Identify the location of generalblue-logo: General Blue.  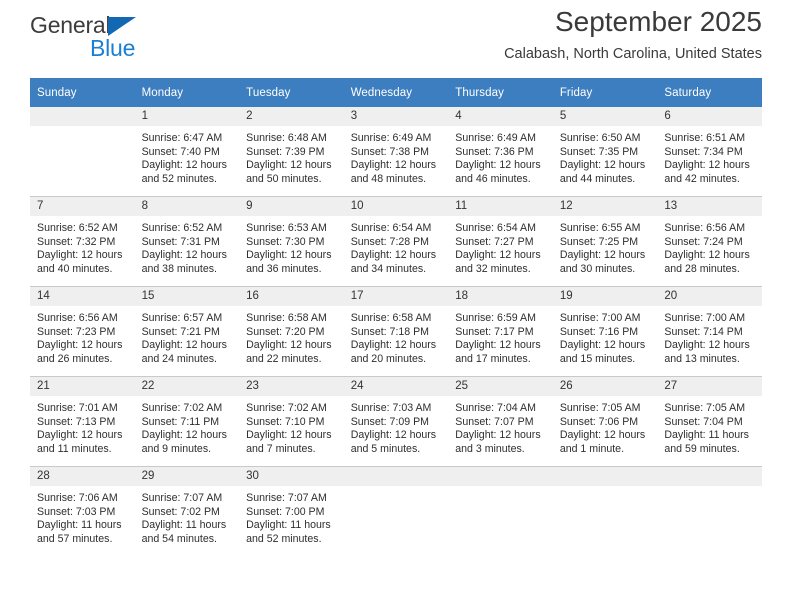
(105, 38).